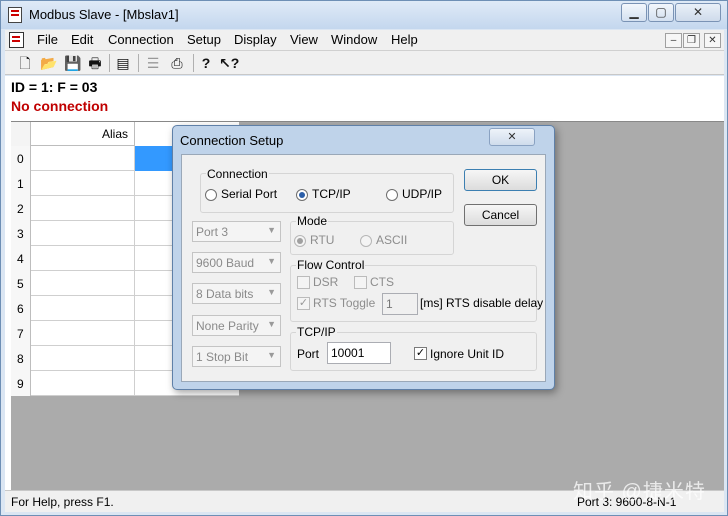  What do you see at coordinates (236, 231) in the screenshot?
I see `port-combo: Port 3 ▼` at bounding box center [236, 231].